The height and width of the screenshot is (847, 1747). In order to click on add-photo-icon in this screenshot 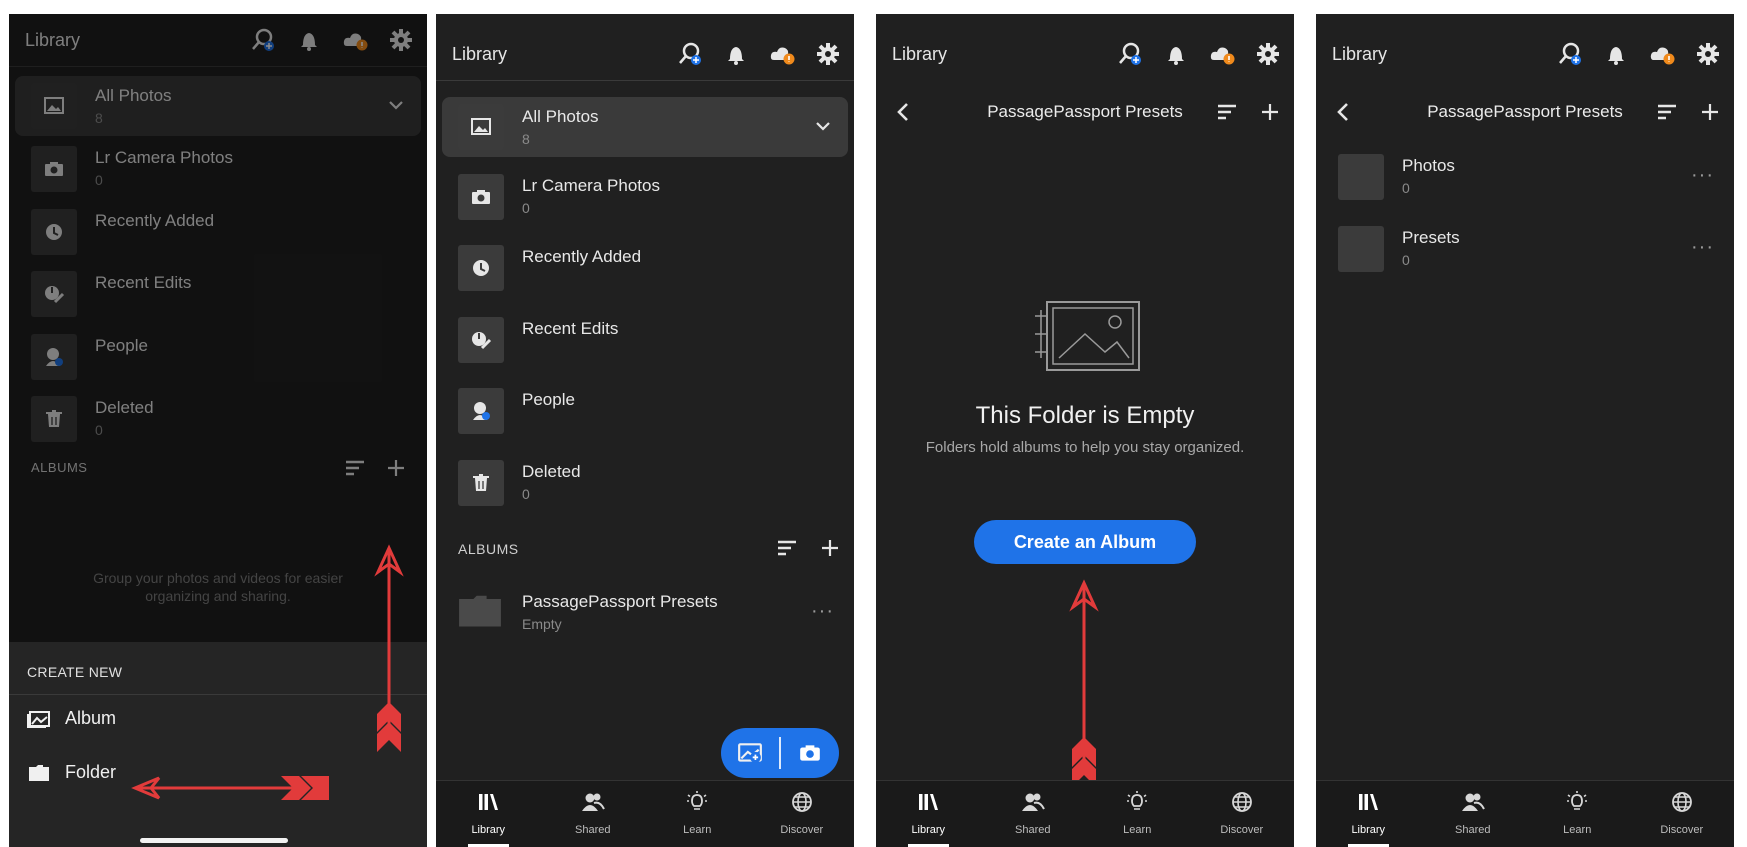, I will do `click(750, 753)`.